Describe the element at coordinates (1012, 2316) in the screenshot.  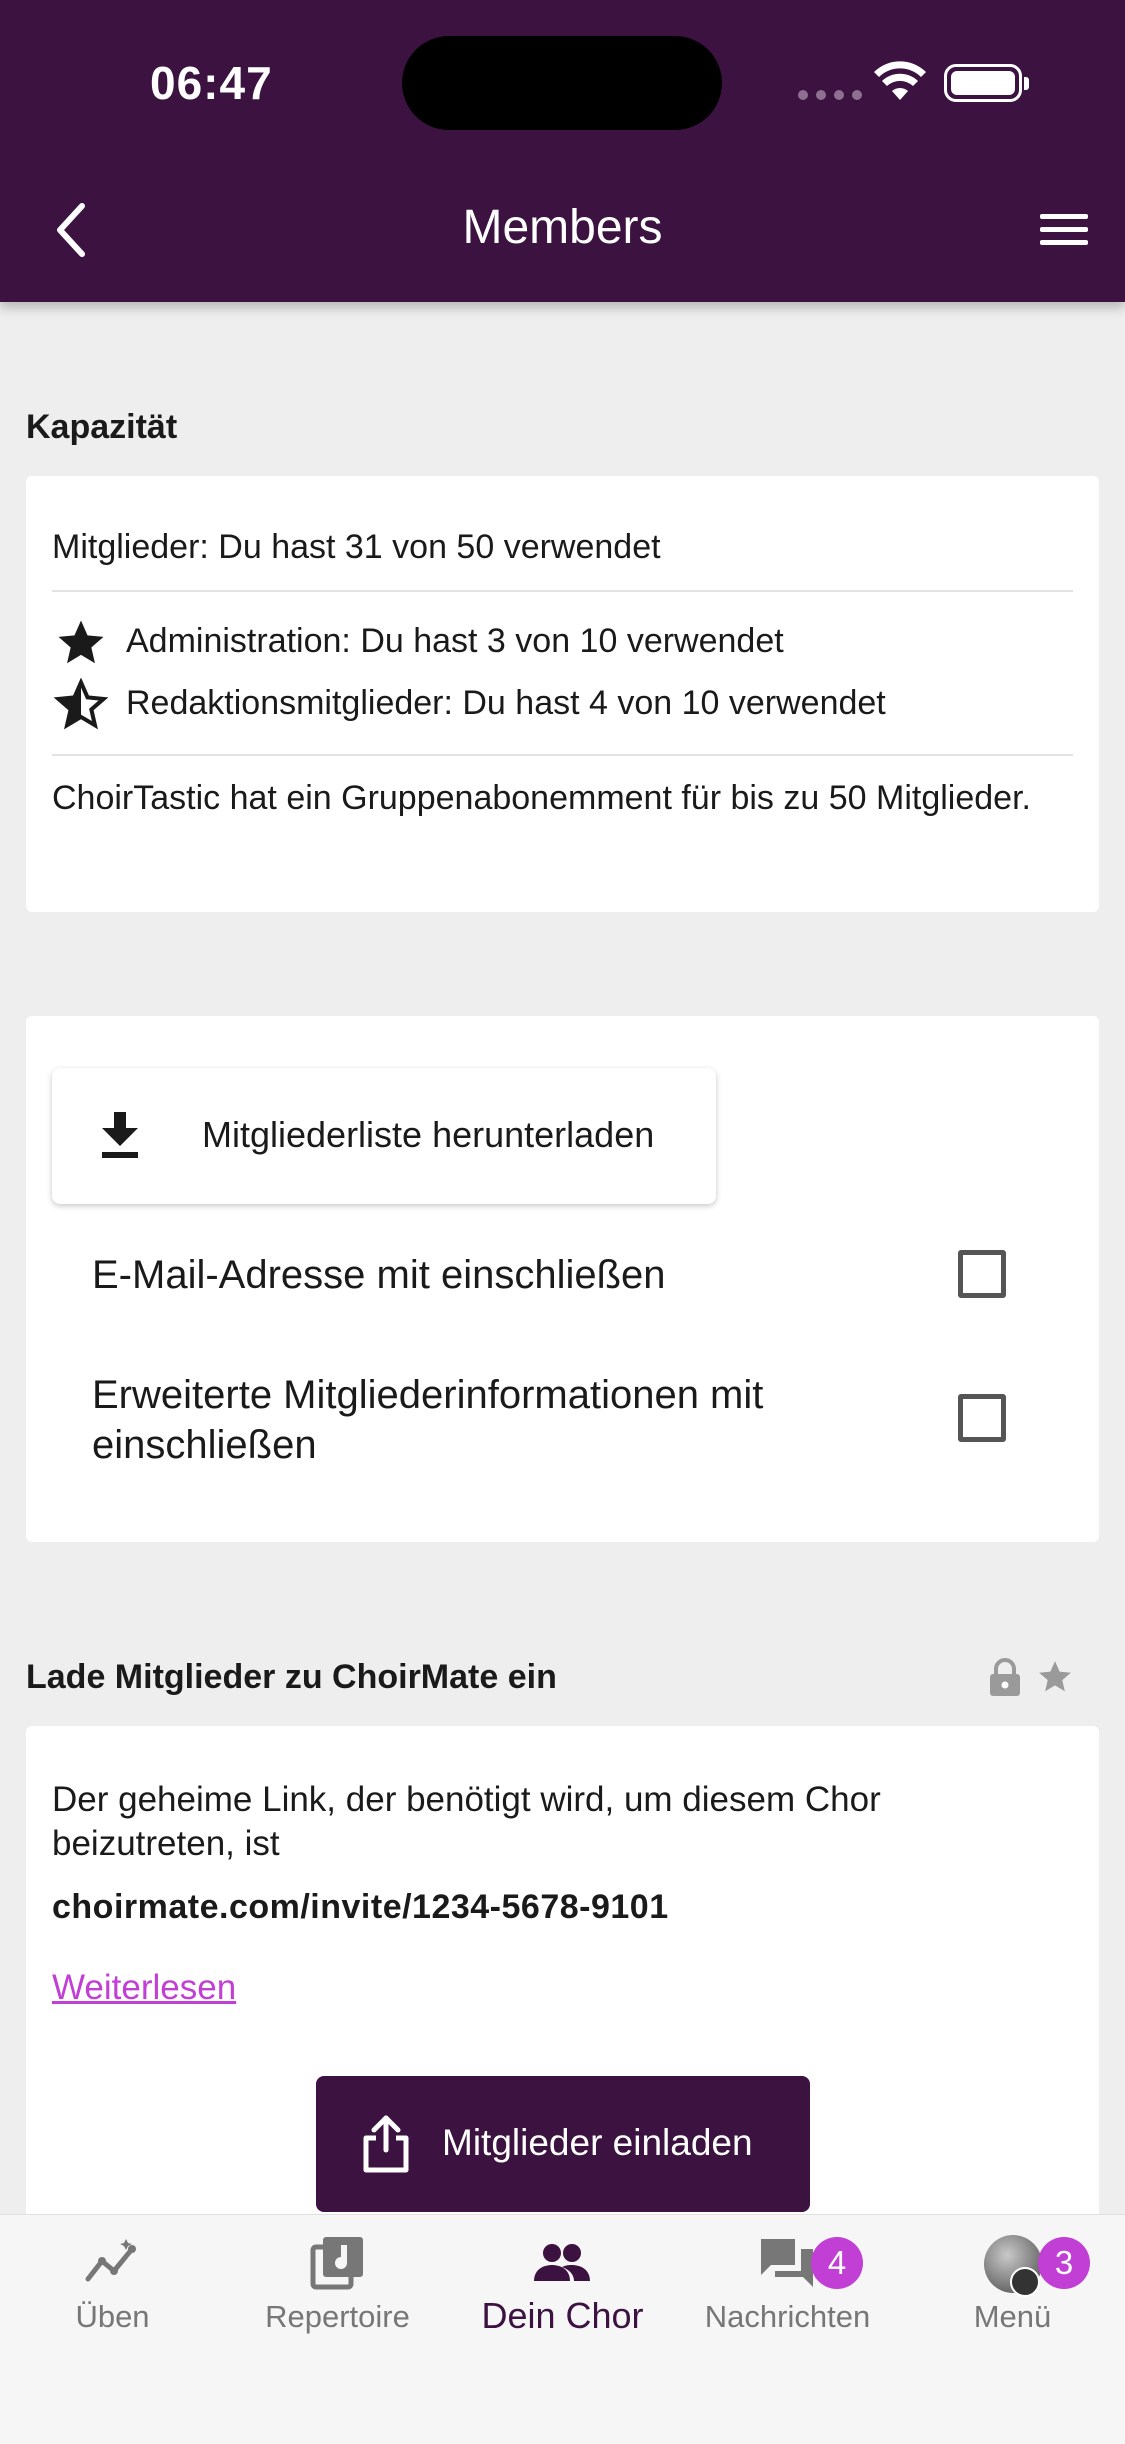
I see `nav-label: Menü` at that location.